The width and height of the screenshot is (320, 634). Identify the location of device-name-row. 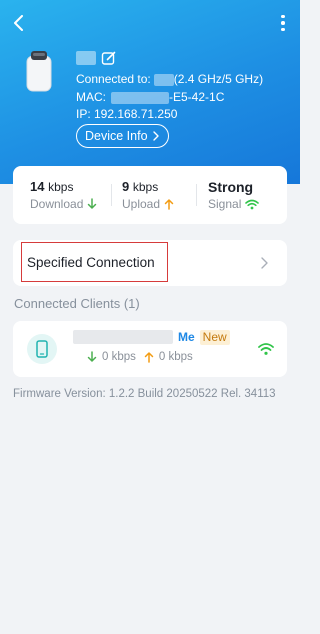
(96, 58).